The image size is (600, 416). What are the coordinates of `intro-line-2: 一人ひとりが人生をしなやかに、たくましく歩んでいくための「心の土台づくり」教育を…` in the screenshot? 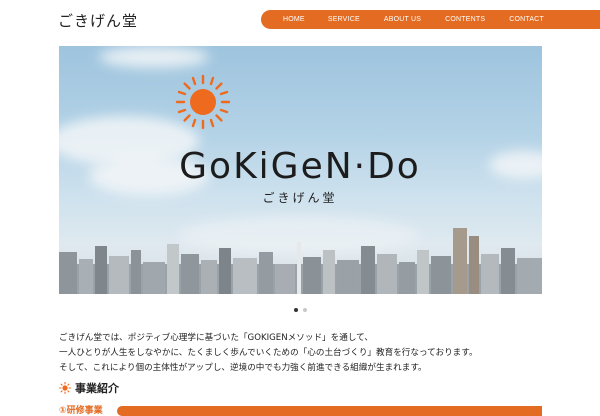 It's located at (268, 353).